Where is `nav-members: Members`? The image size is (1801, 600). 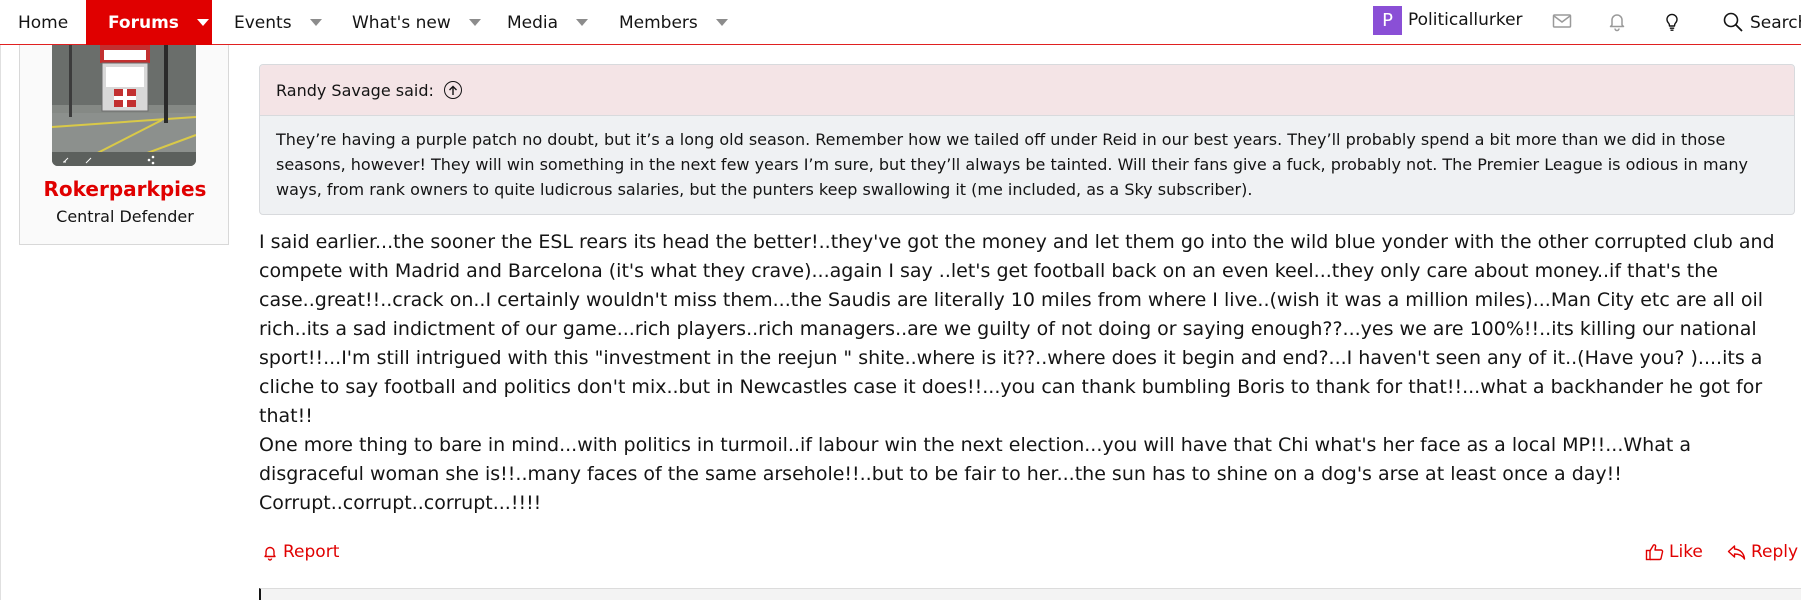
nav-members: Members is located at coordinates (673, 22).